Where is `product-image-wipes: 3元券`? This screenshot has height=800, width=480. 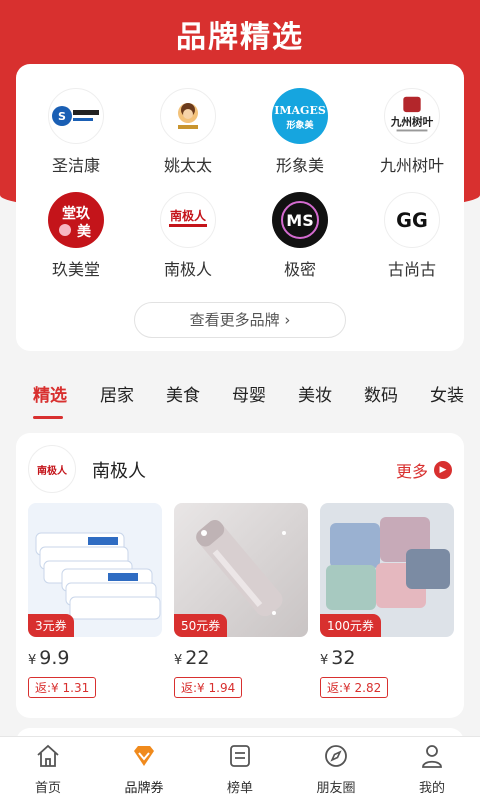 product-image-wipes: 3元券 is located at coordinates (95, 570).